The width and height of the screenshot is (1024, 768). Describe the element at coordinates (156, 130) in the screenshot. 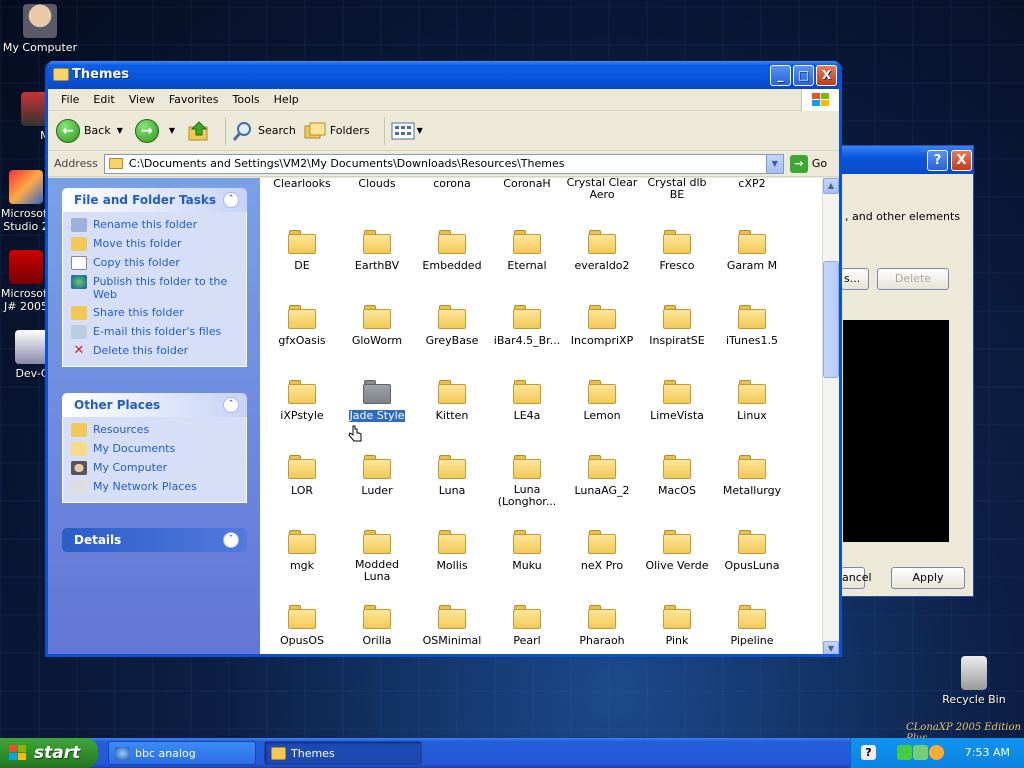

I see `forward-button: → ▼` at that location.